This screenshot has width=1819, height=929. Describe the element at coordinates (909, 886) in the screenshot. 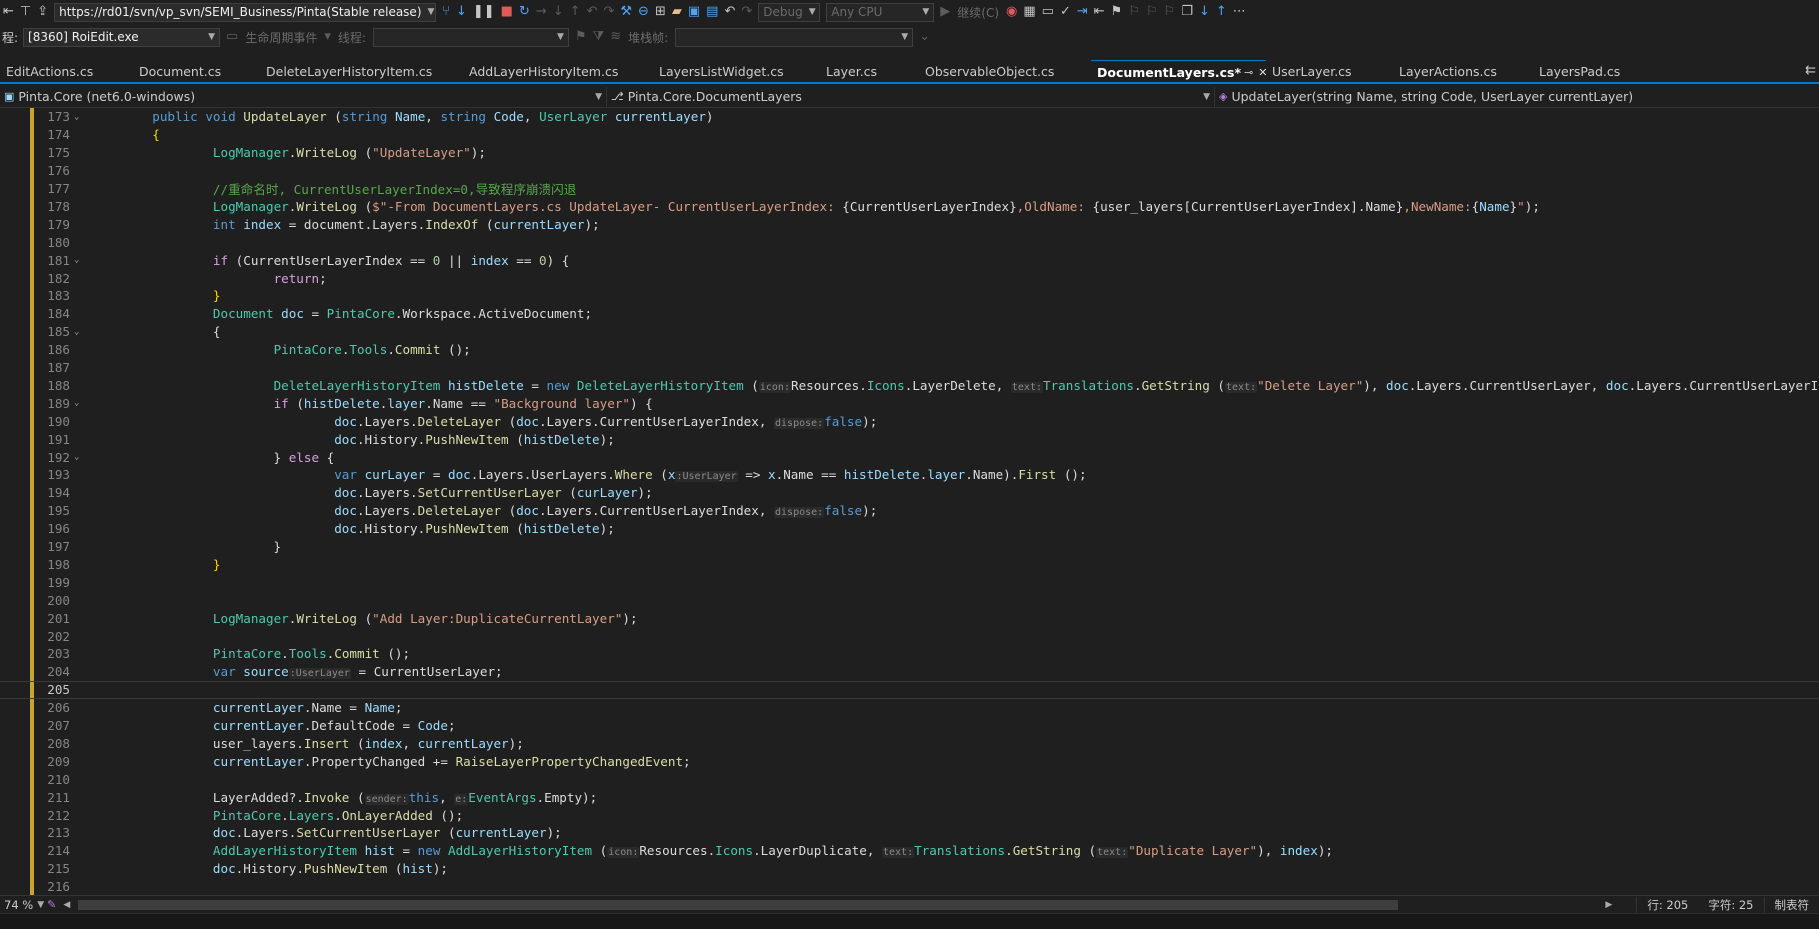

I see `code-line: 216` at that location.